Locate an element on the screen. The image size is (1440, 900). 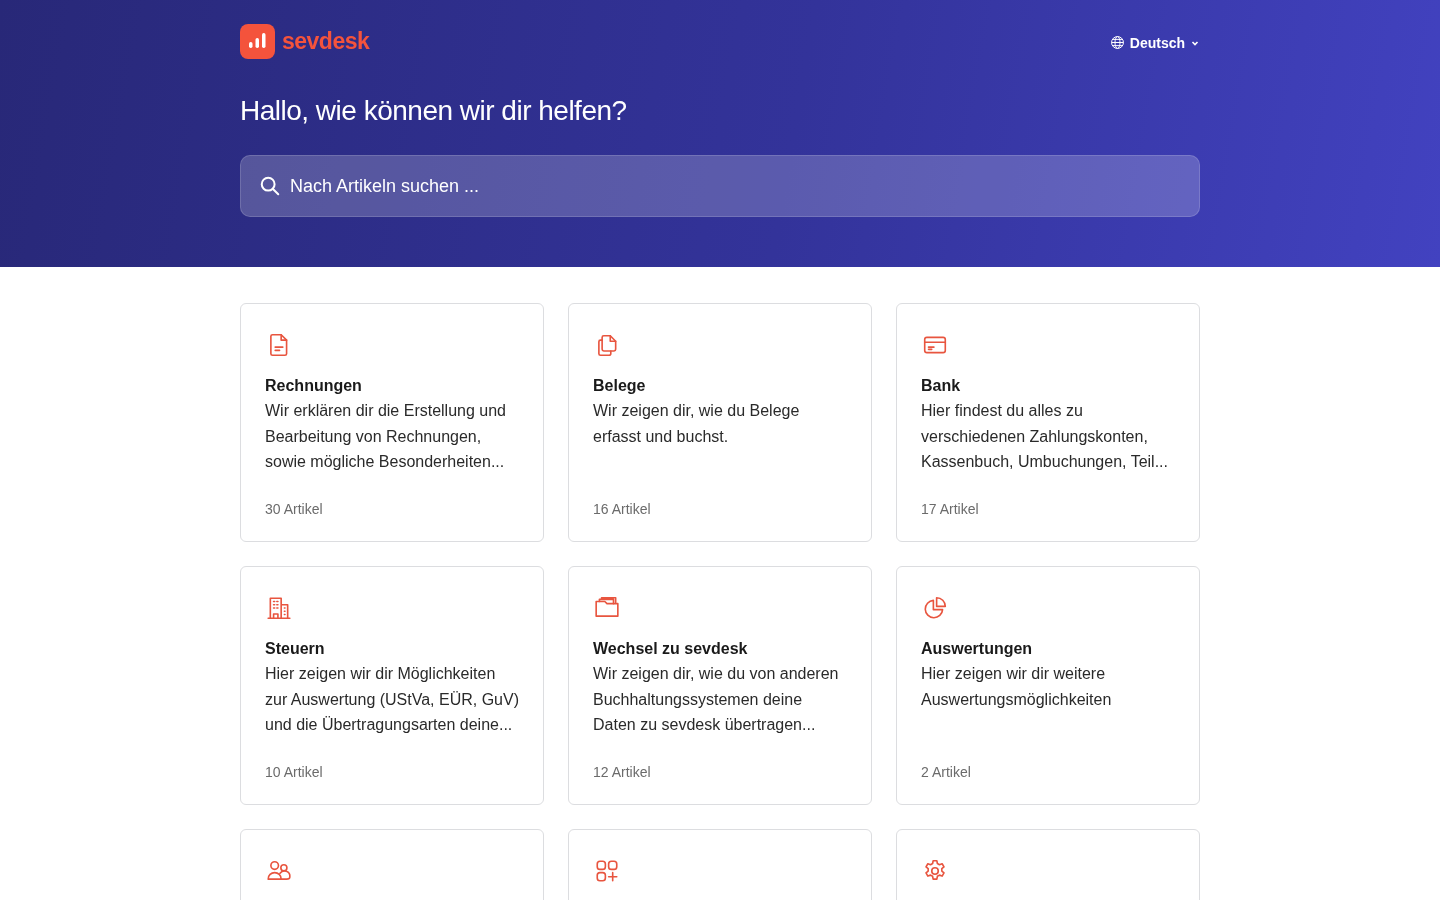
card-title: Auswertungen is located at coordinates (977, 649).